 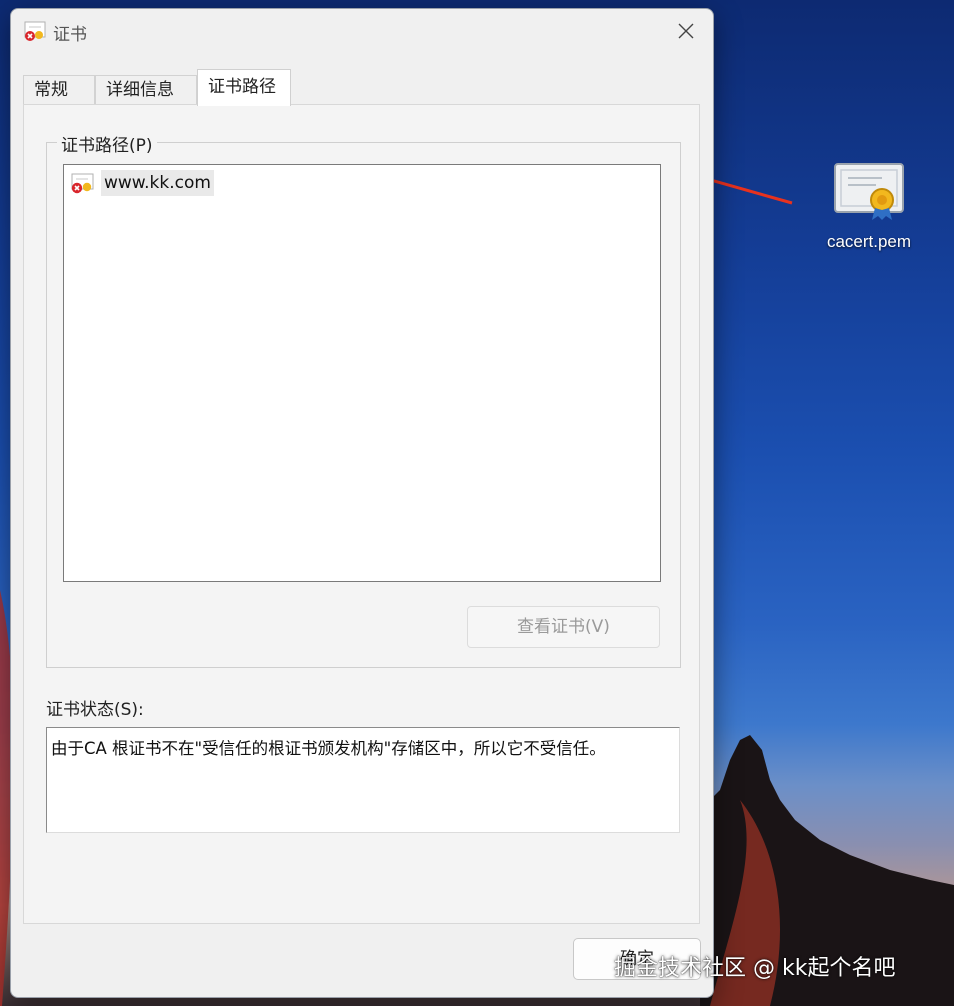 I want to click on certificate-file-icon, so click(x=869, y=191).